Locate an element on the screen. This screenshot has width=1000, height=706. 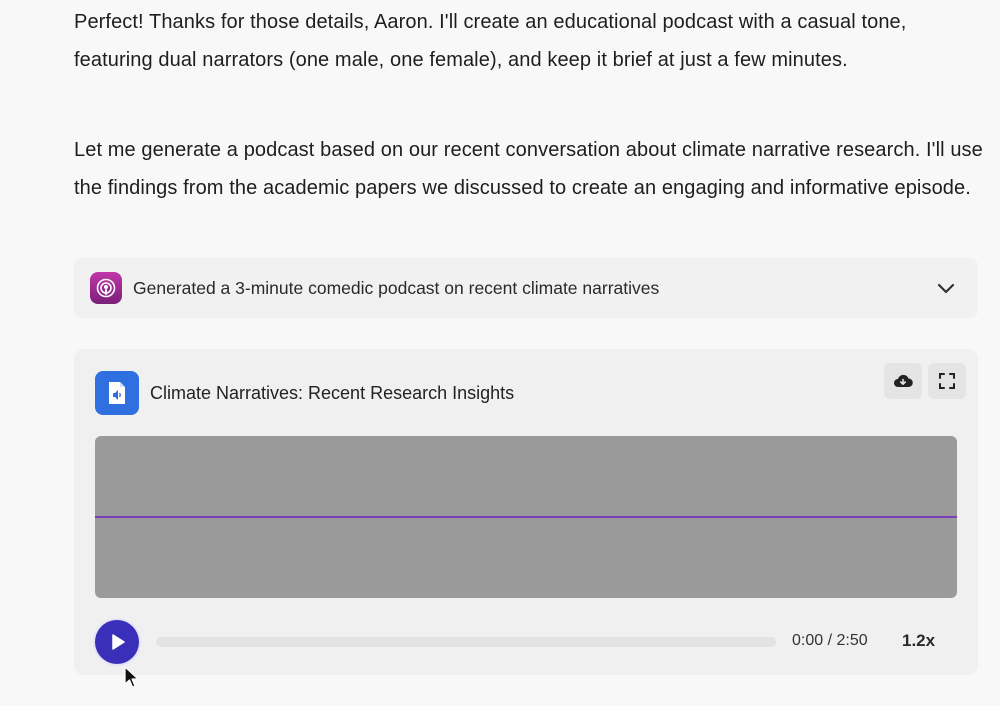
cloud-download-icon is located at coordinates (903, 380).